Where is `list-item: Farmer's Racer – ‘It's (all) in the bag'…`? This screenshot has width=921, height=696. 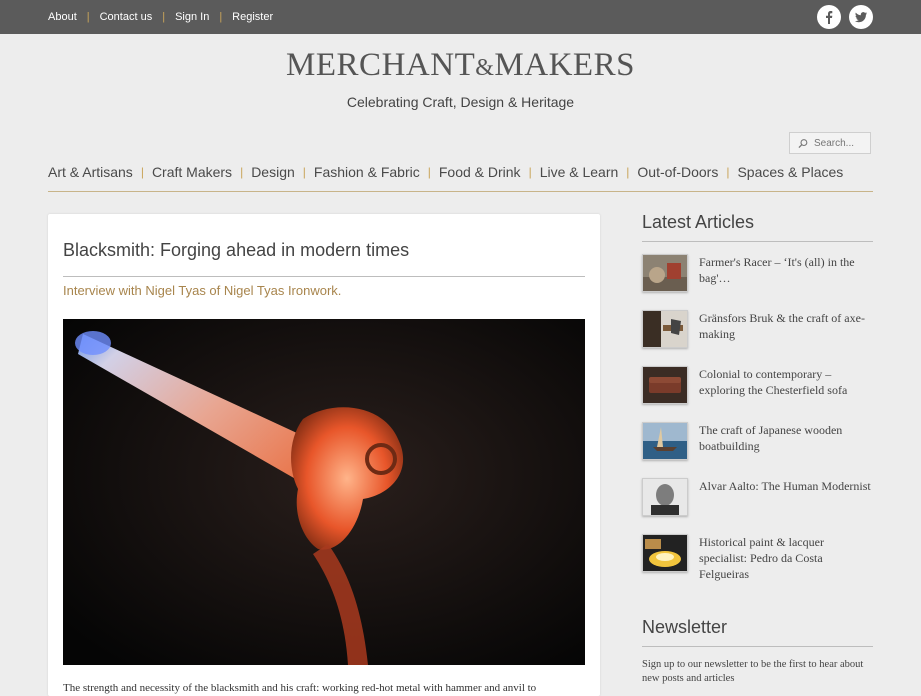
list-item: Farmer's Racer – ‘It's (all) in the bag'… is located at coordinates (757, 282).